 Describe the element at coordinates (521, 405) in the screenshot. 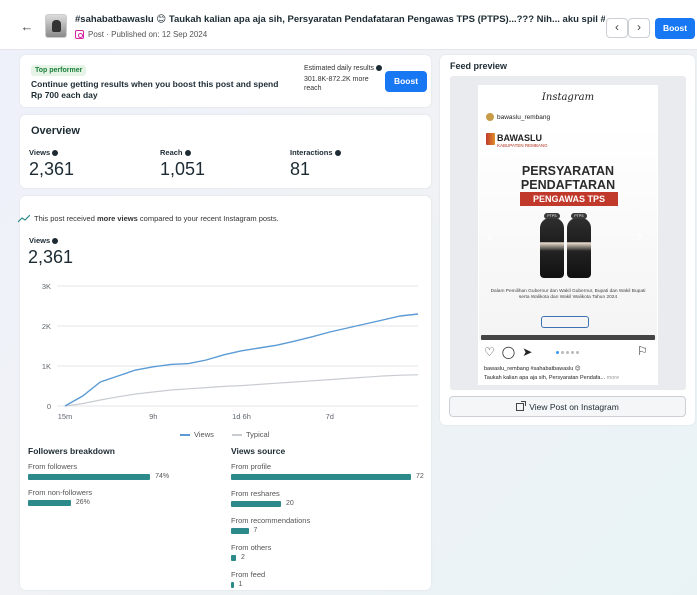

I see `external-link-icon` at that location.